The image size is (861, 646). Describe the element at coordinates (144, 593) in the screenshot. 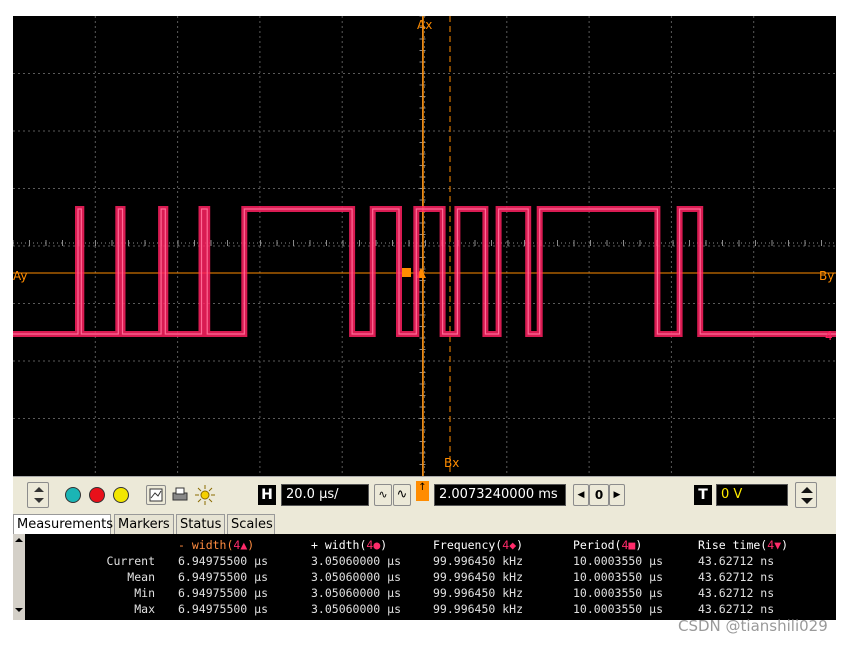

I see `row-label: Min` at that location.